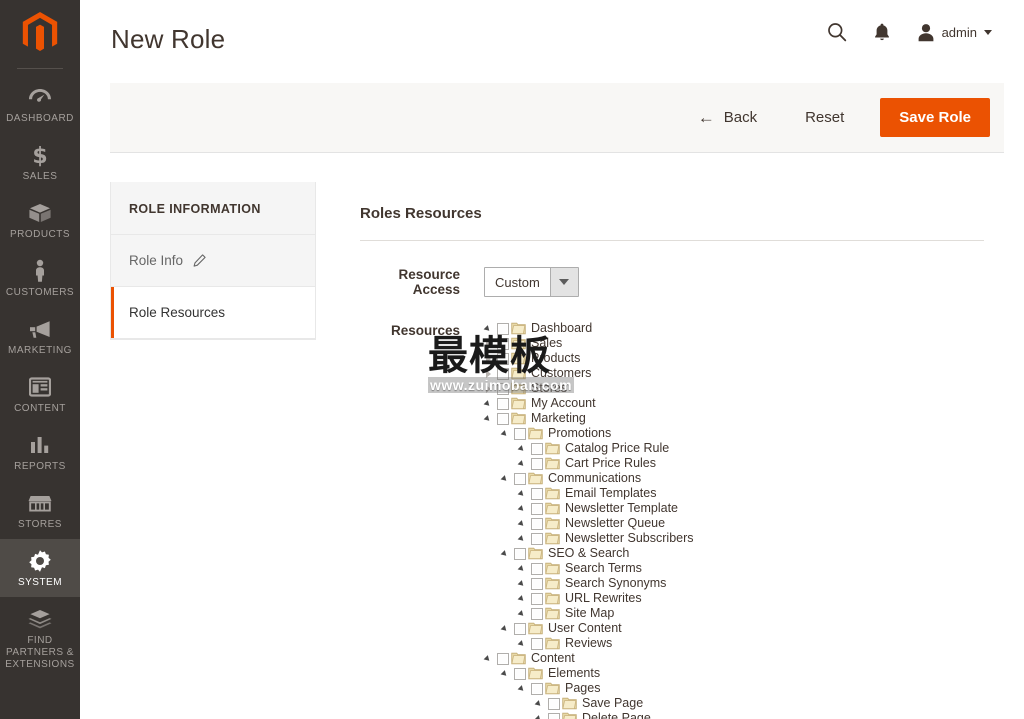  Describe the element at coordinates (40, 638) in the screenshot. I see `sidebar-item-find-partners-extensions: FIND PARTNERS & EXTENSIONS` at that location.